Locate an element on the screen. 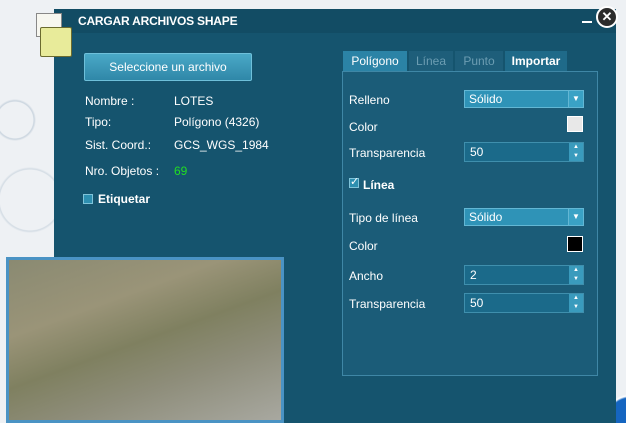 This screenshot has width=626, height=423. shape-file-icon is located at coordinates (54, 35).